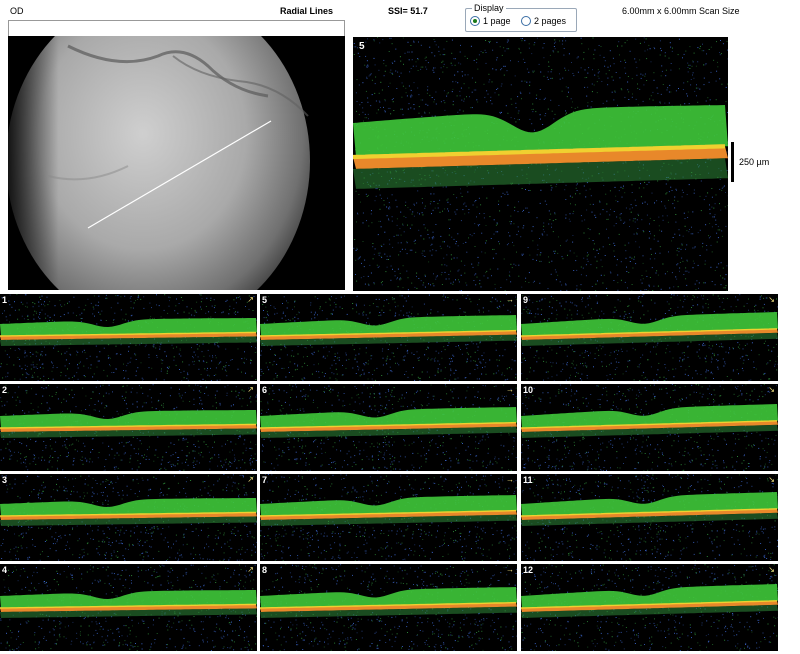  I want to click on thumbnail-number: 6, so click(265, 390).